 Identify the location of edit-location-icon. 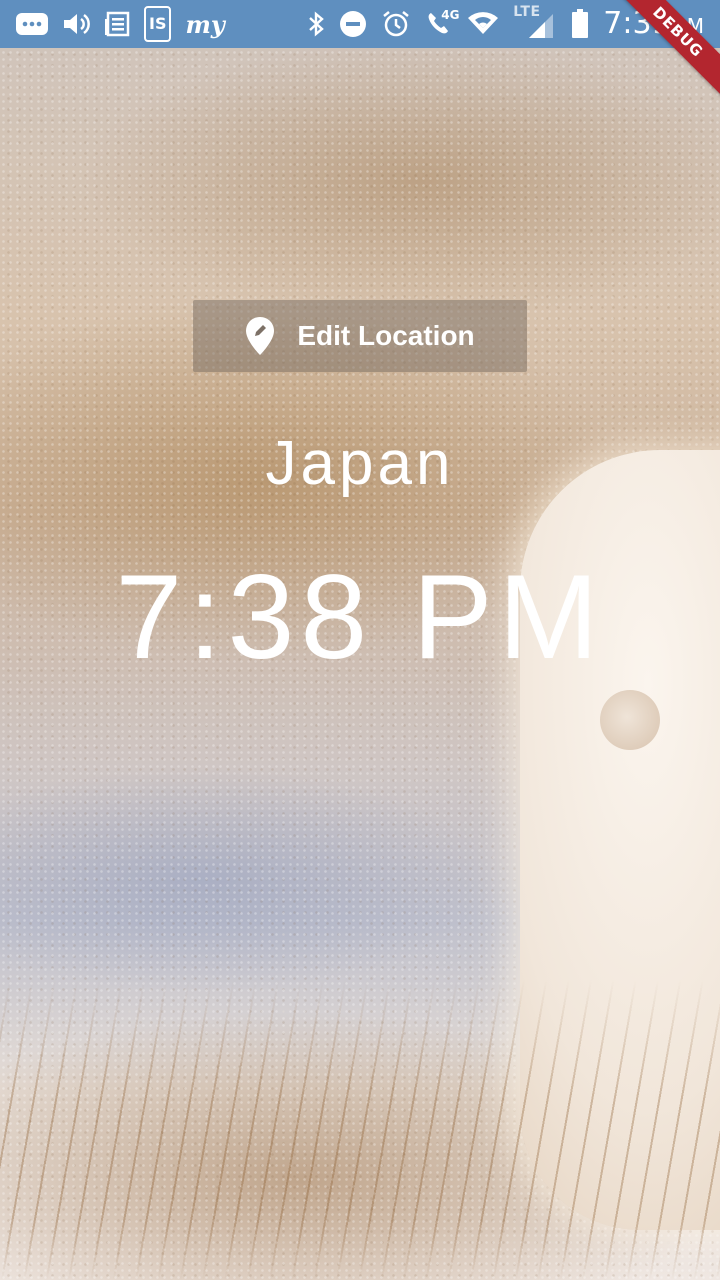
(260, 336).